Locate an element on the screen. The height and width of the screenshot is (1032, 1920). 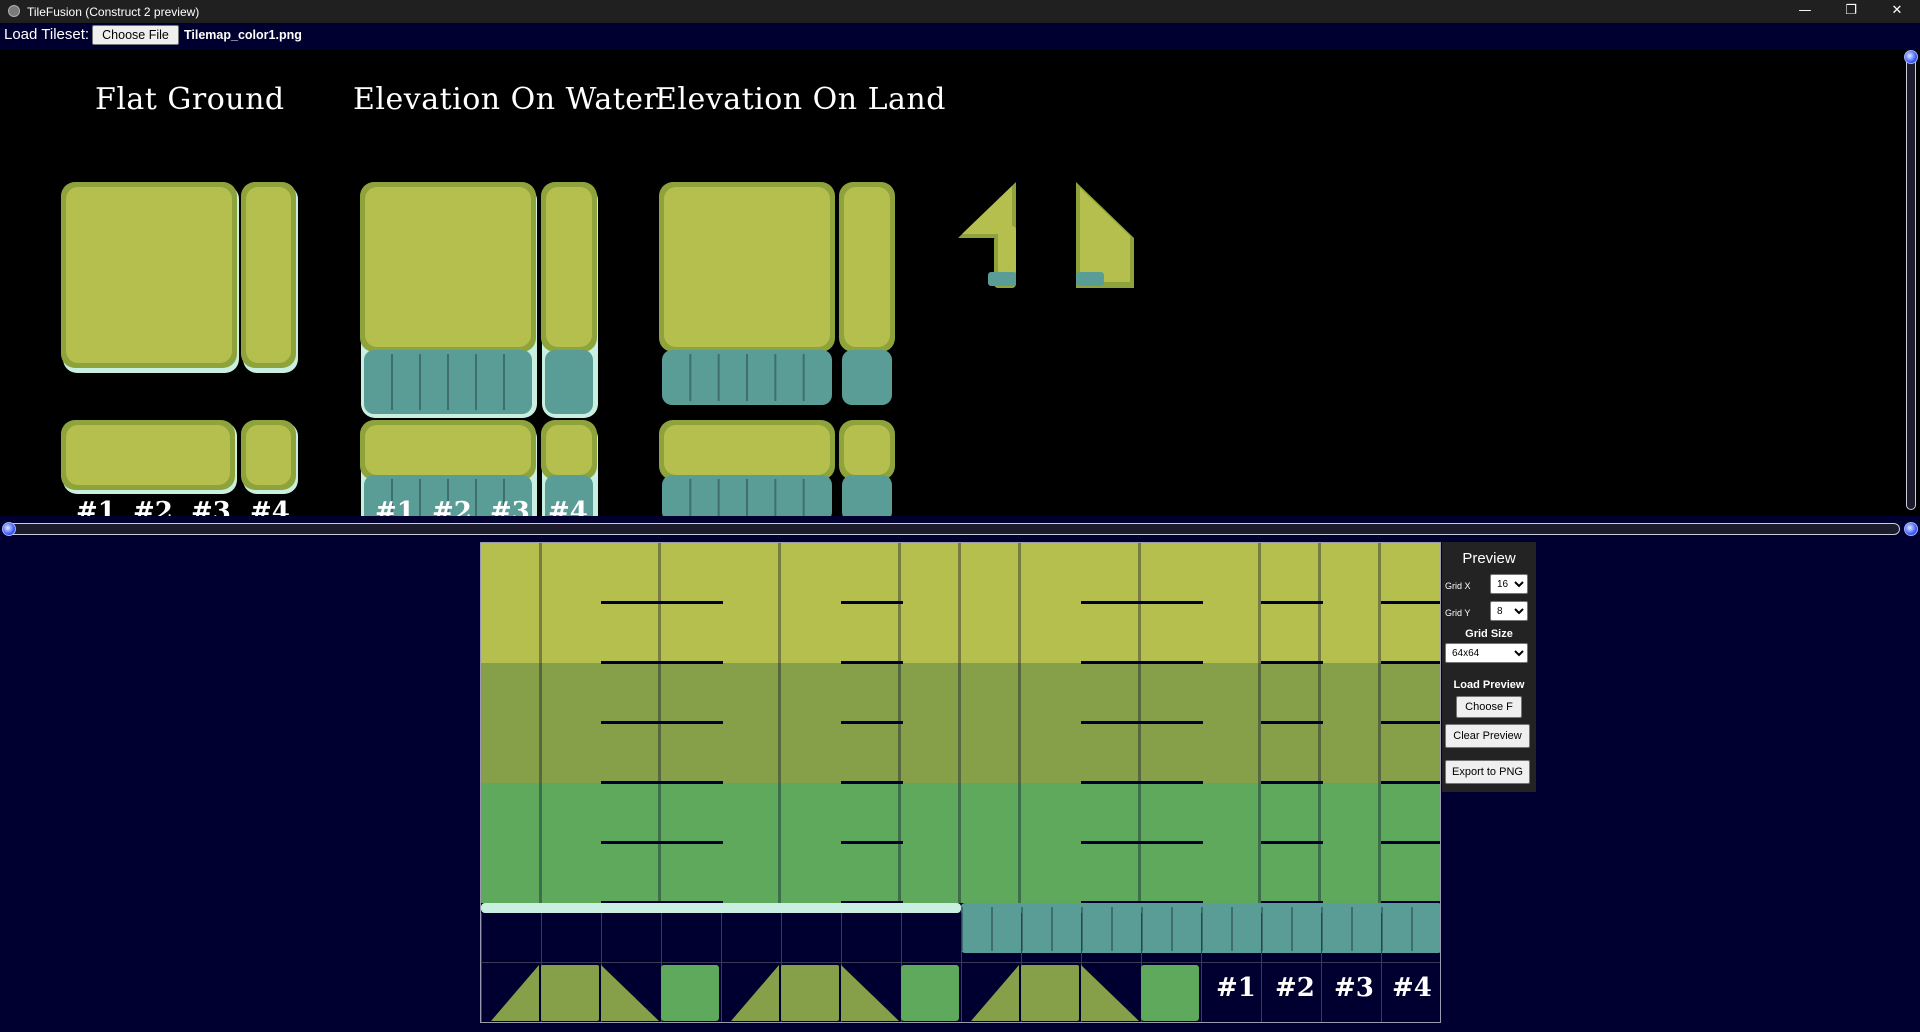
water-elev-big is located at coordinates (448, 267).